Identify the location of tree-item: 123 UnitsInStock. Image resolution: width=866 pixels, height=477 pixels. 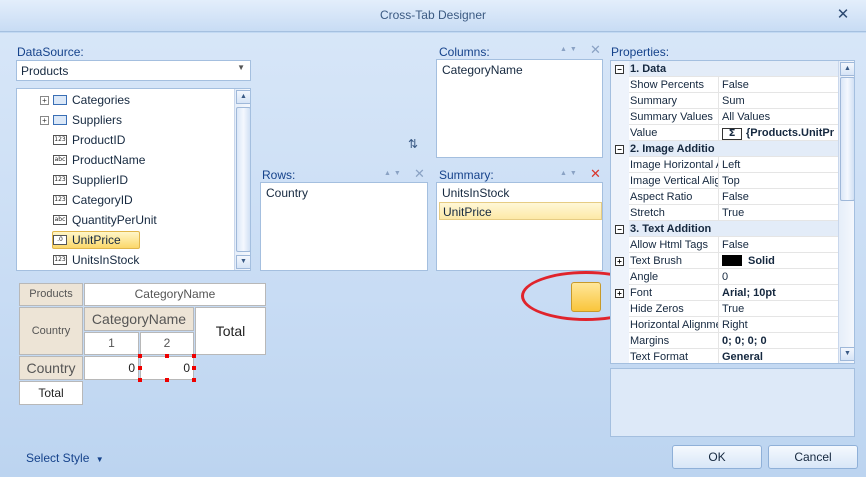
(126, 260).